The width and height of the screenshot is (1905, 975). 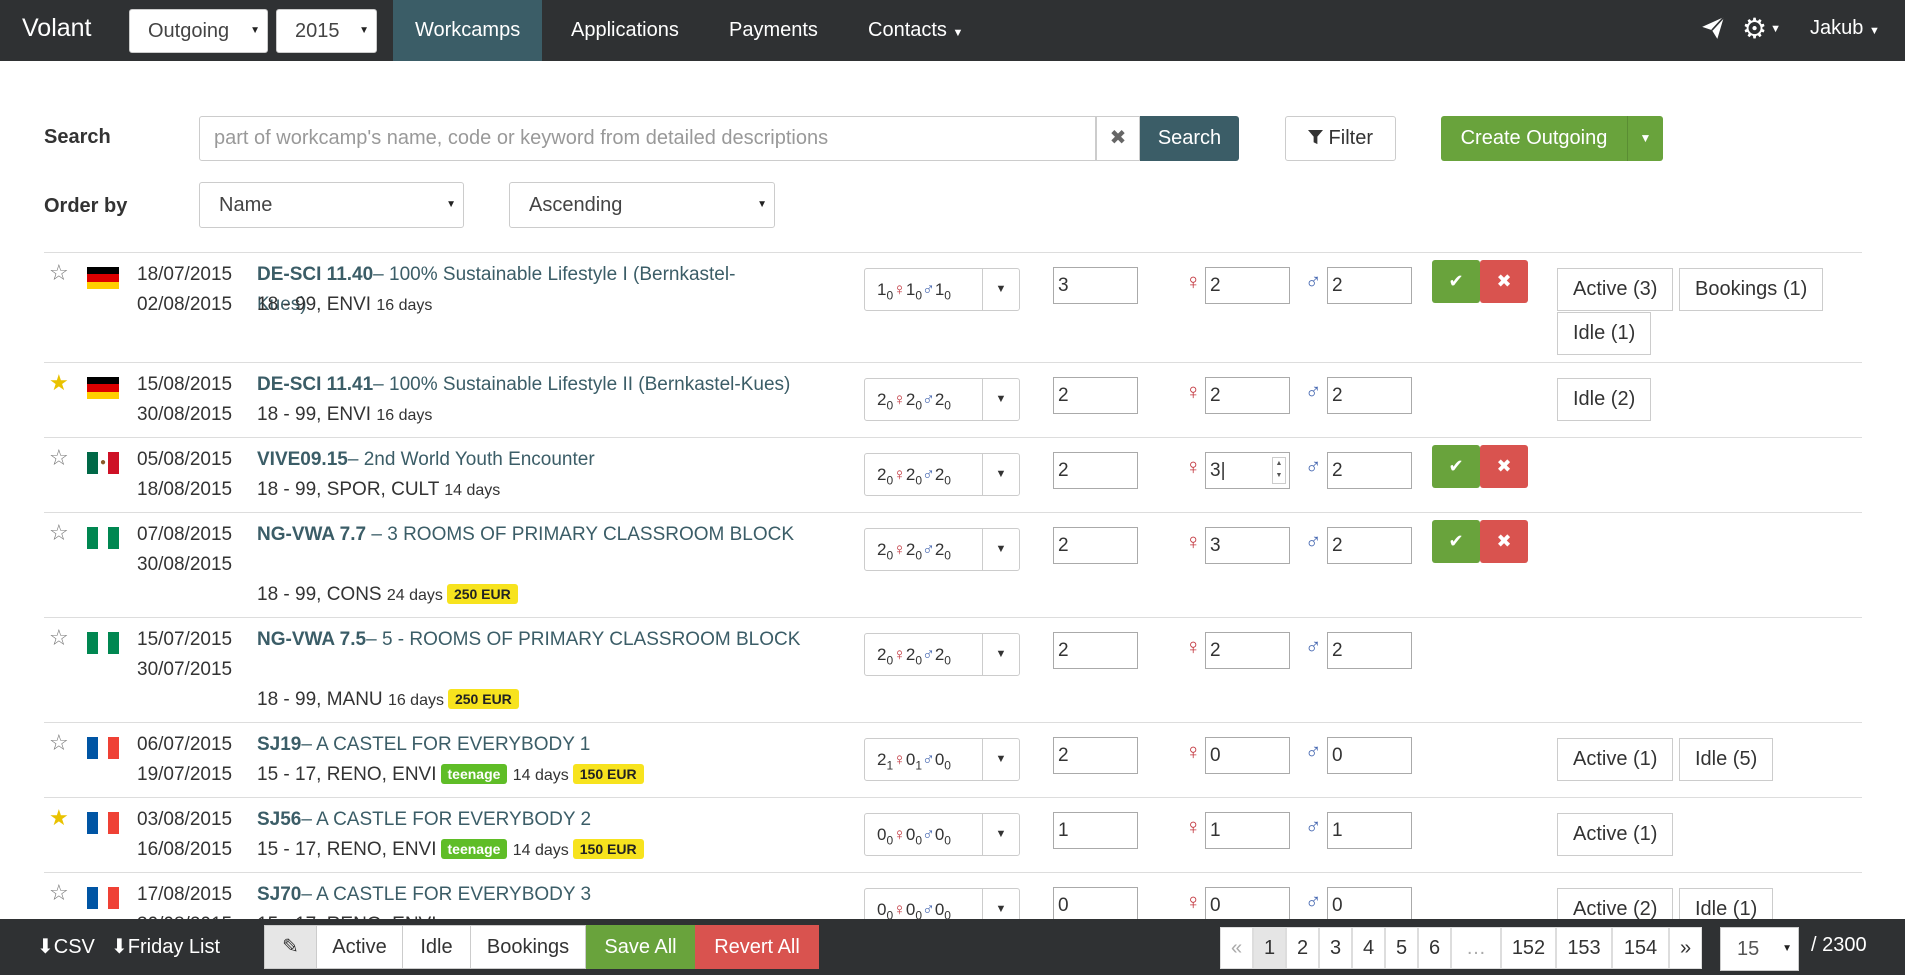 What do you see at coordinates (1369, 830) in the screenshot?
I see `places-male-input: 1` at bounding box center [1369, 830].